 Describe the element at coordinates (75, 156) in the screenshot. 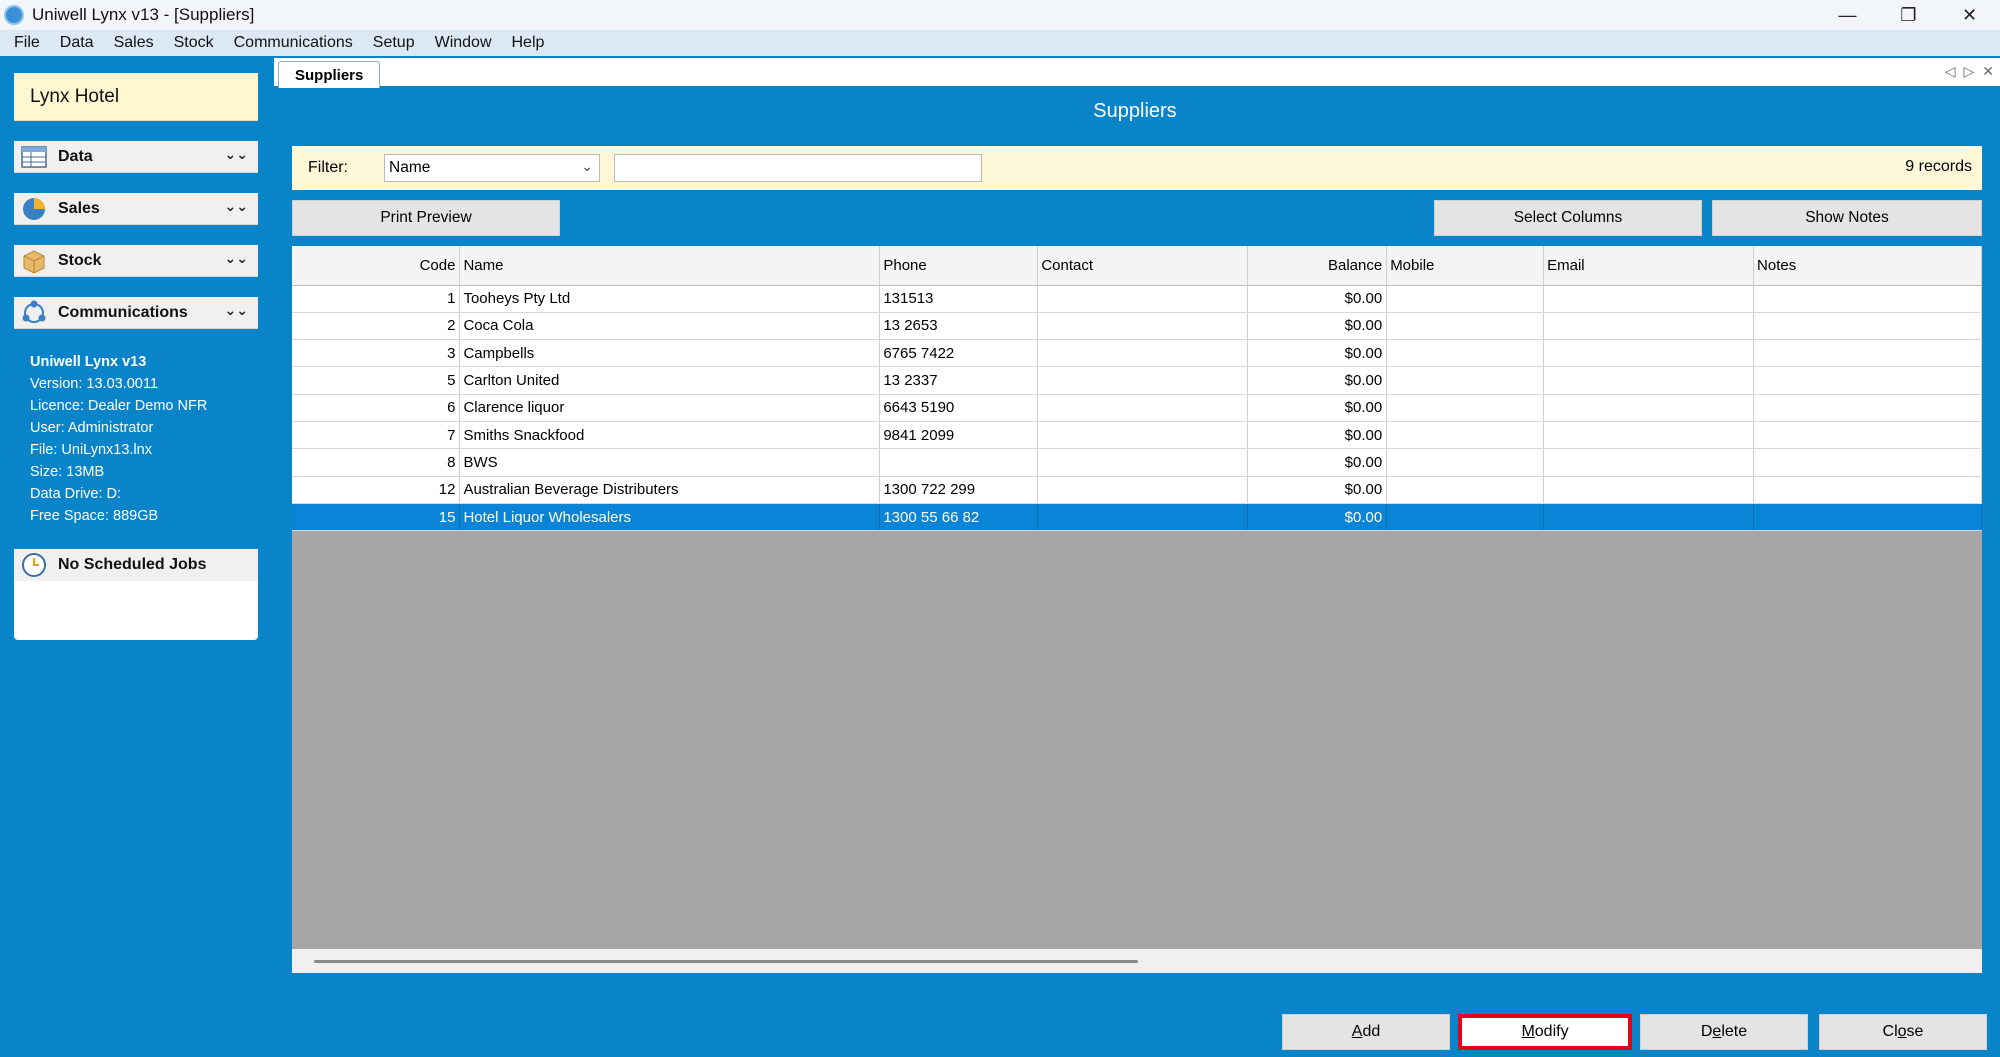

I see `sidebar-label: Data` at that location.